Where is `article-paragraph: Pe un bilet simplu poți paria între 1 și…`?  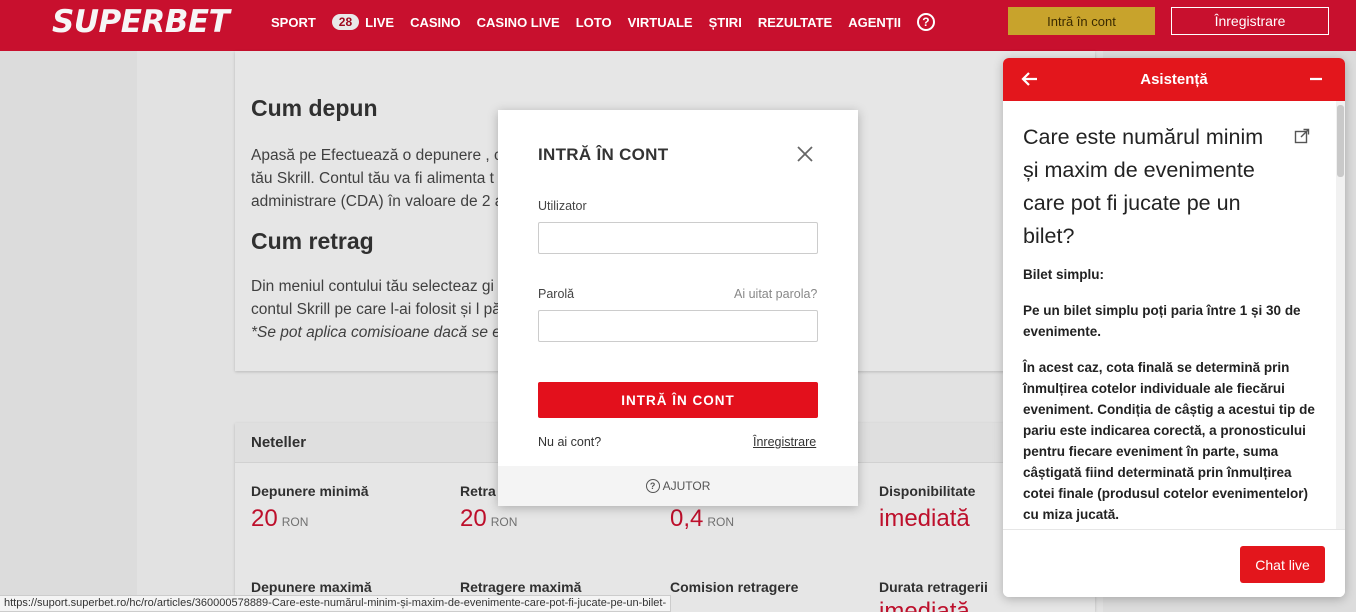
article-paragraph: Pe un bilet simplu poți paria între 1 și… is located at coordinates (1162, 321).